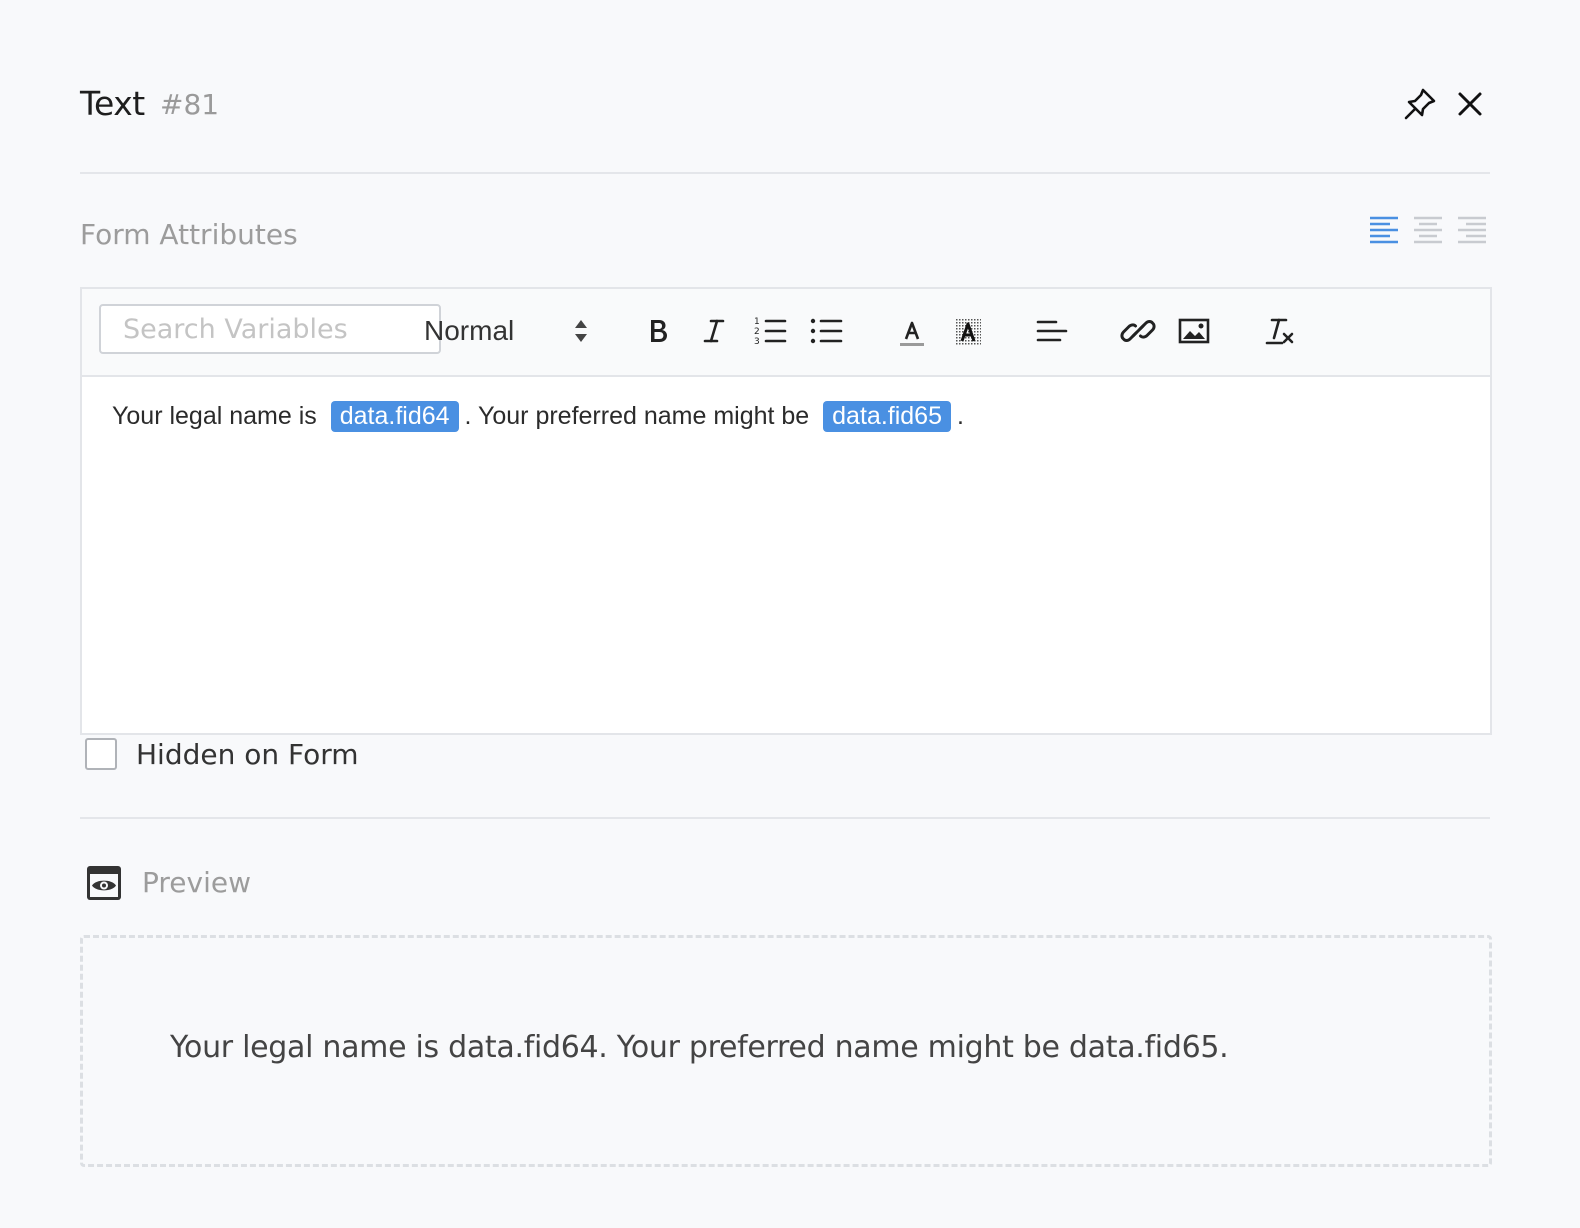 The width and height of the screenshot is (1580, 1228). Describe the element at coordinates (270, 329) in the screenshot. I see `search-variables-input` at that location.